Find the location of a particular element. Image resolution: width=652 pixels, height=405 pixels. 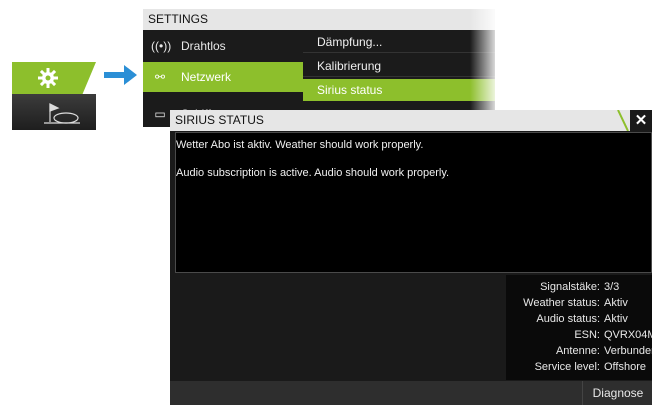

info-row-service-level: Service level: Offshore is located at coordinates (579, 367).